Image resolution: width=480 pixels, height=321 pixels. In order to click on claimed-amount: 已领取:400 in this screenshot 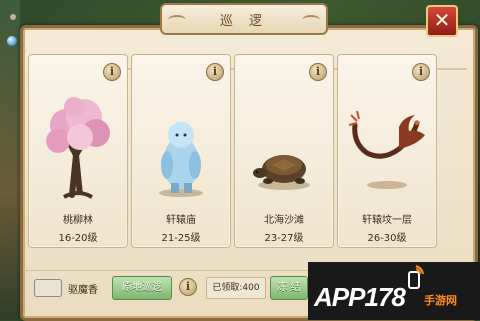, I will do `click(236, 288)`.